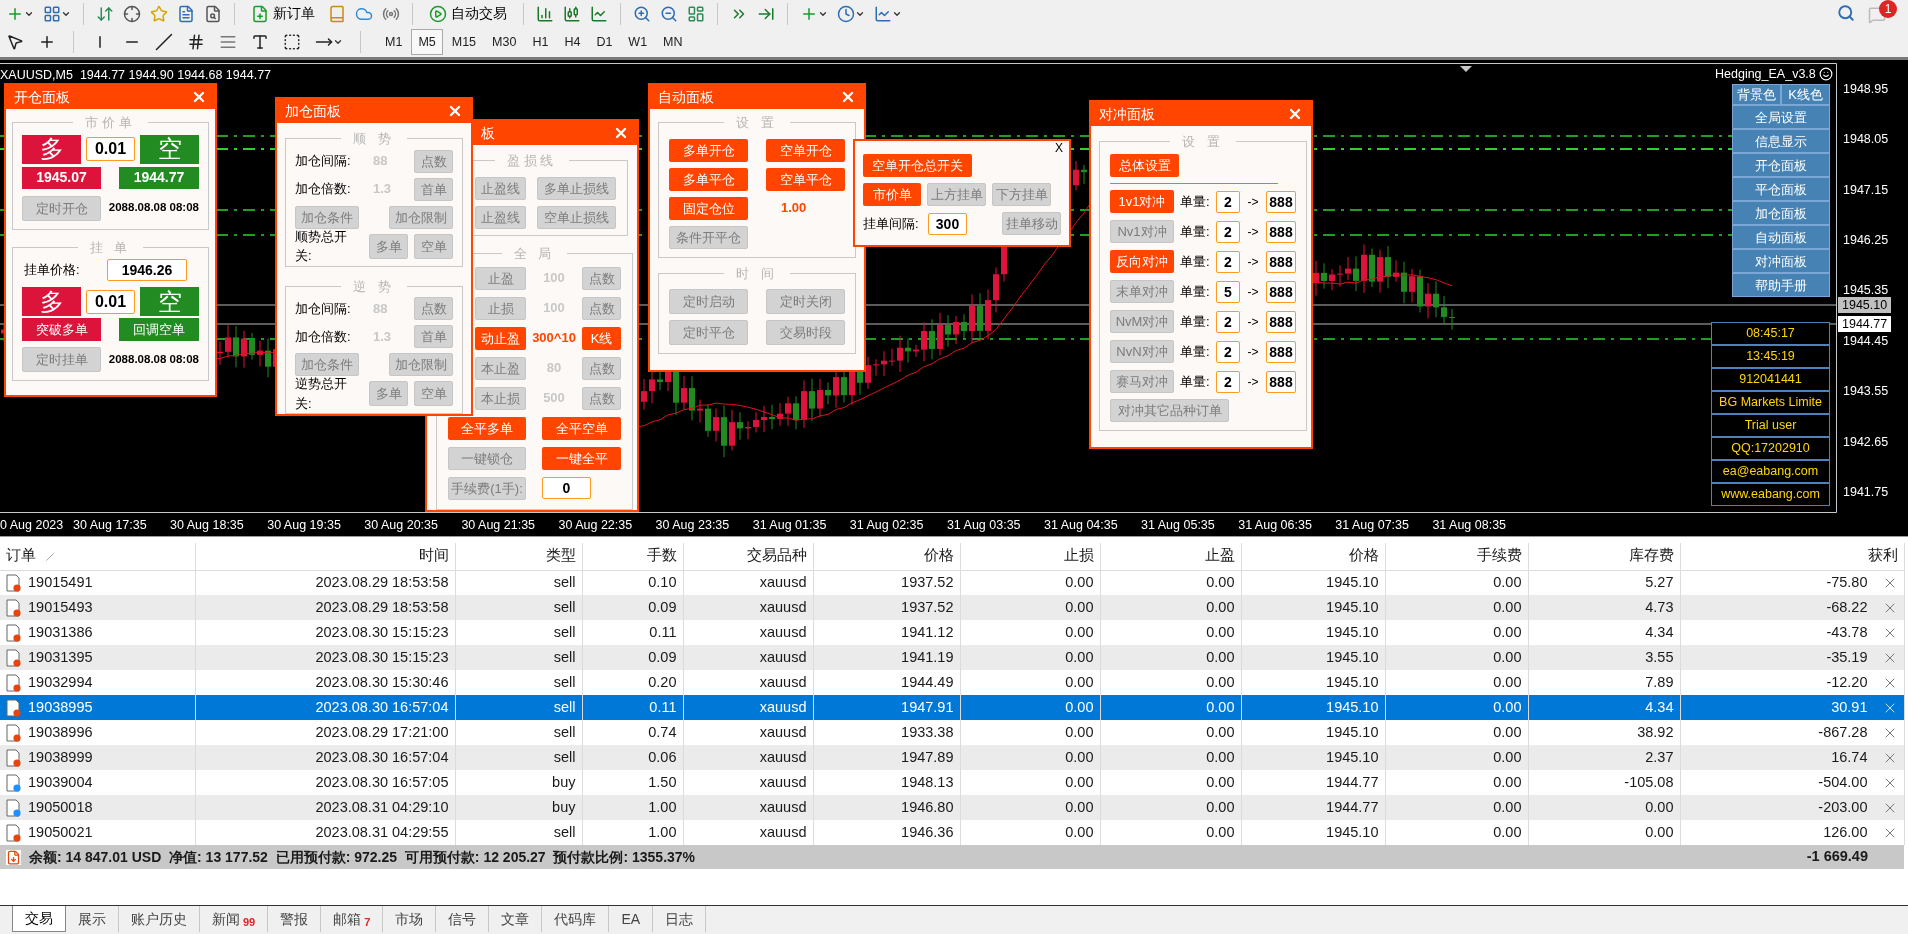 This screenshot has height=934, width=1908. What do you see at coordinates (642, 13) in the screenshot?
I see `zoom-in-icon` at bounding box center [642, 13].